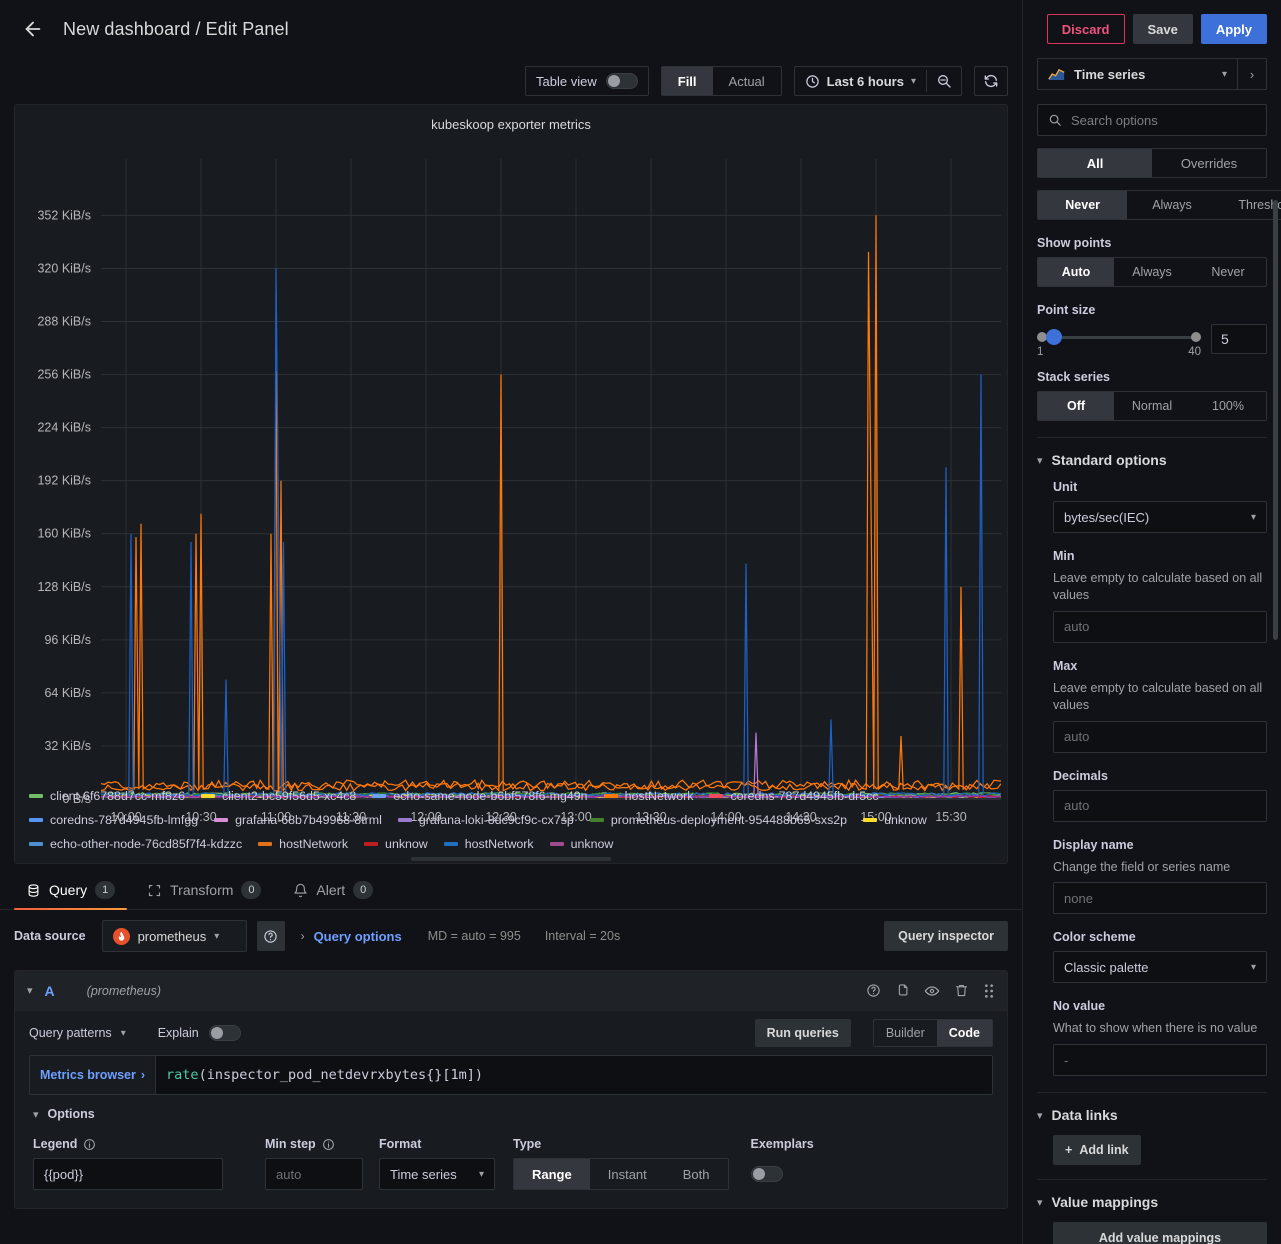 The image size is (1281, 1244). Describe the element at coordinates (991, 81) in the screenshot. I see `refresh-icon` at that location.